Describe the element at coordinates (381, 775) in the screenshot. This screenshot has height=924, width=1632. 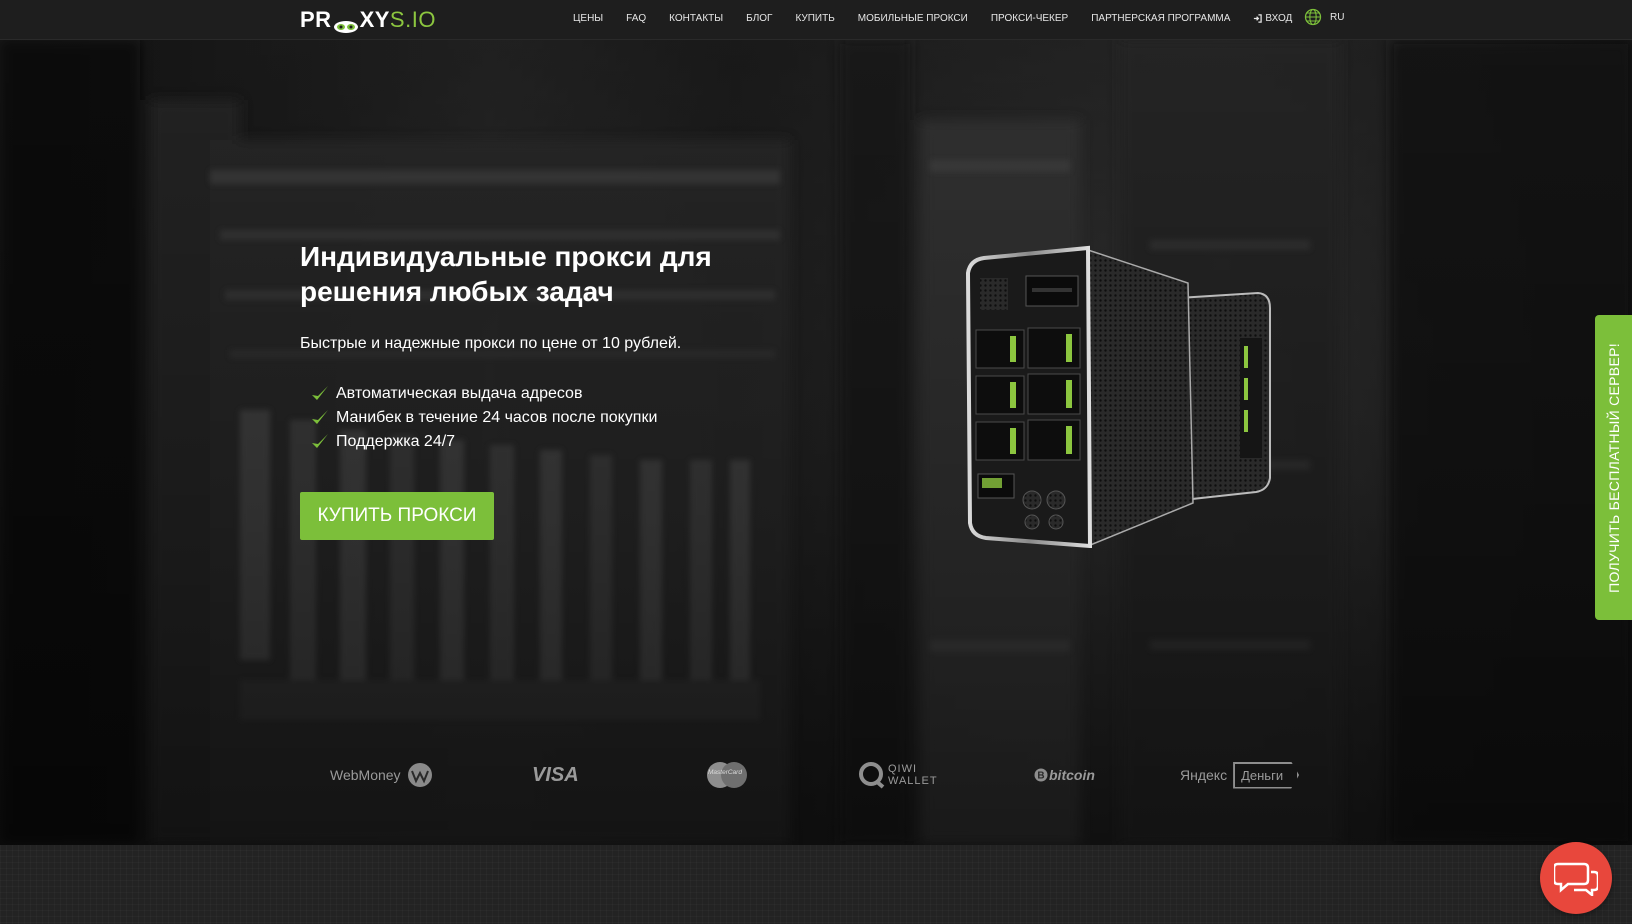
I see `webmoney-logo: WebMoney` at that location.